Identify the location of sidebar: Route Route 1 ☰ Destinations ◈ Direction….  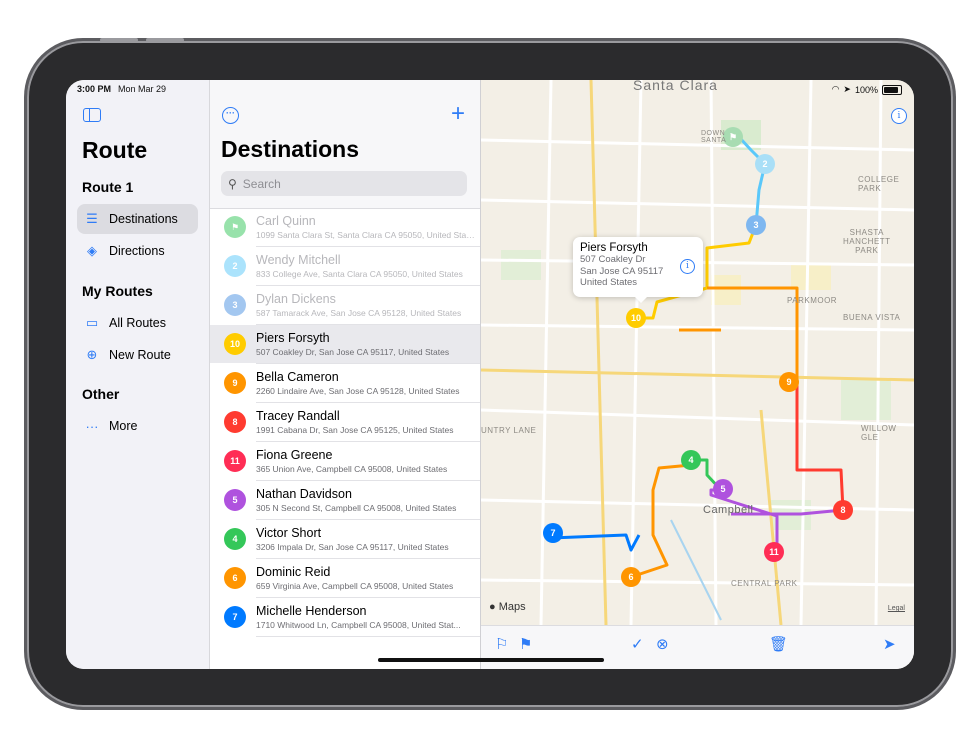
(138, 374).